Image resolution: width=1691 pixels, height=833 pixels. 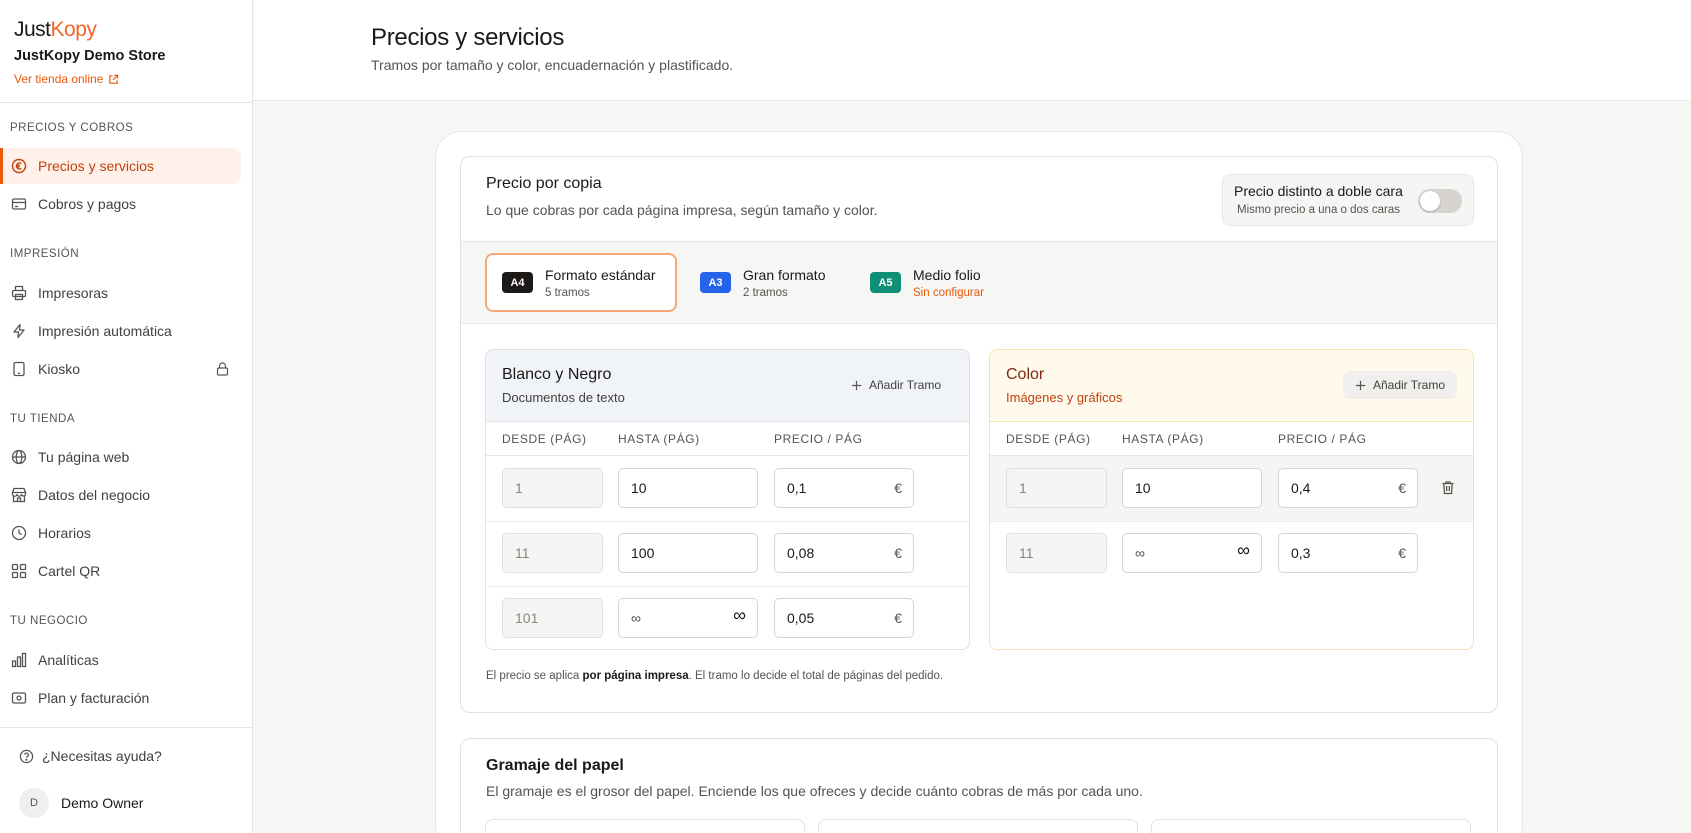 What do you see at coordinates (600, 274) in the screenshot?
I see `format-name: Formato estándar` at bounding box center [600, 274].